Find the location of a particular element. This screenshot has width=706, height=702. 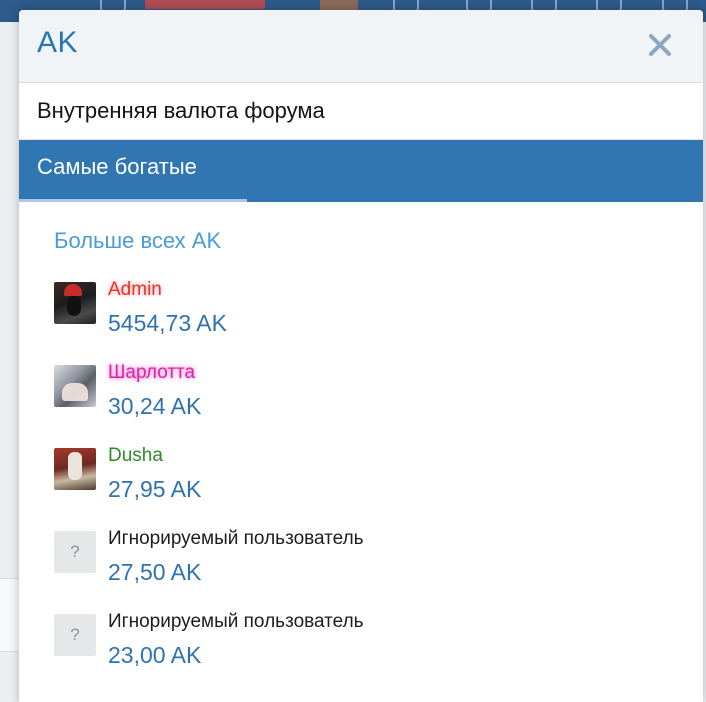

currency-amount: 5454,73 AK is located at coordinates (167, 323).